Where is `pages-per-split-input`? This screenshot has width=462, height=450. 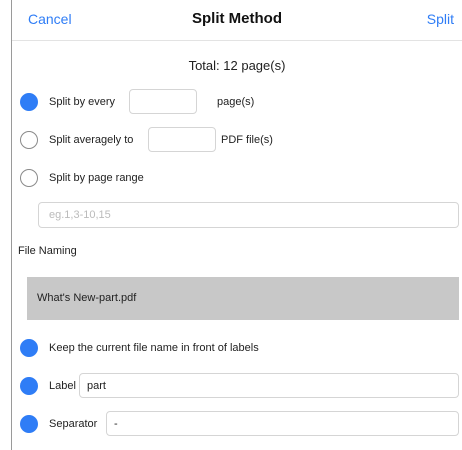
pages-per-split-input is located at coordinates (163, 101).